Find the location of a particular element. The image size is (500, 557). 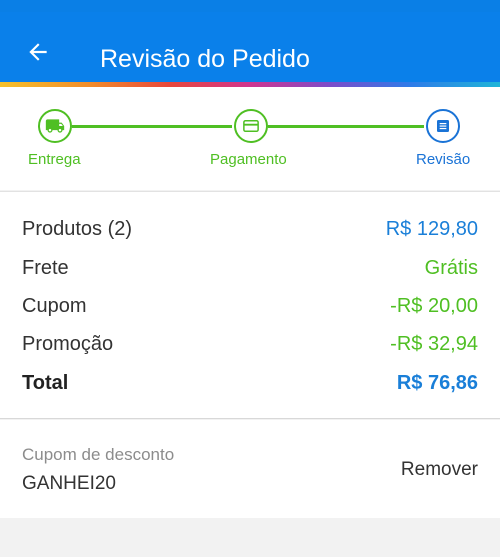

summary-row-cupom: Cupom -R$ 20,00 is located at coordinates (250, 306).